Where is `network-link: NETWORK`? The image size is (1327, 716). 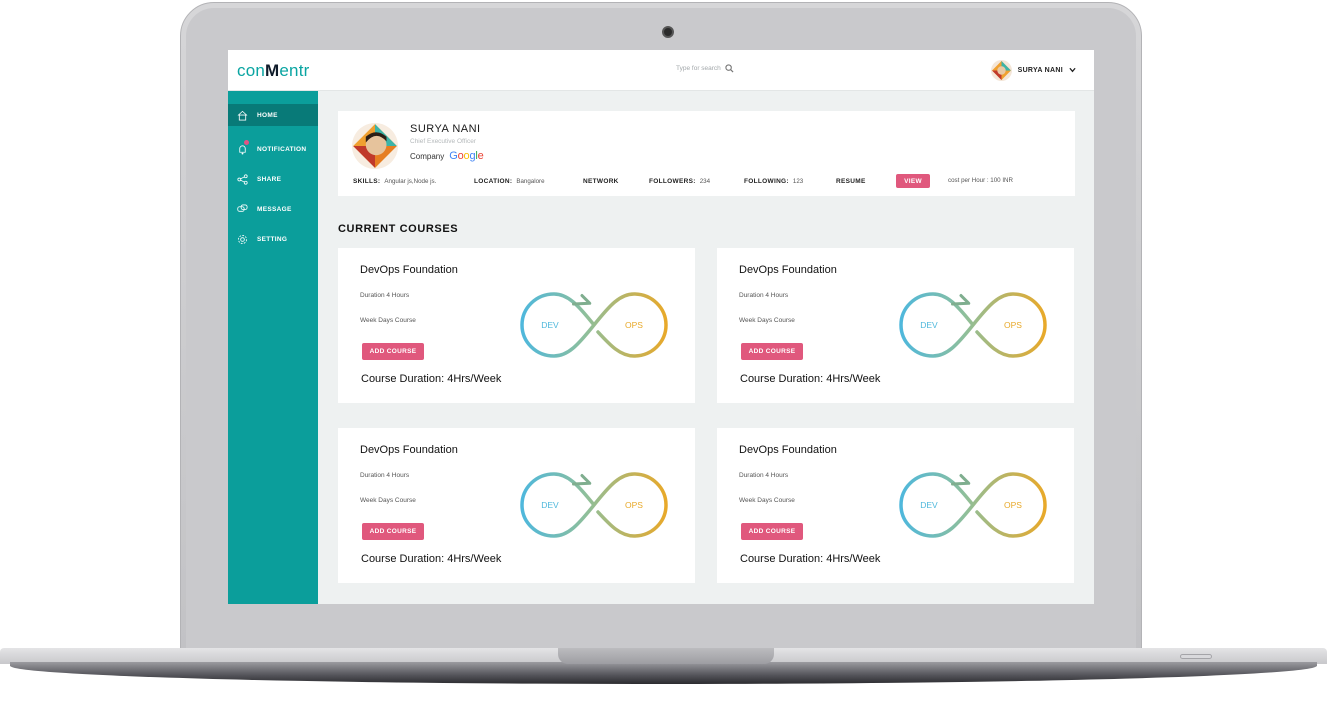 network-link: NETWORK is located at coordinates (601, 181).